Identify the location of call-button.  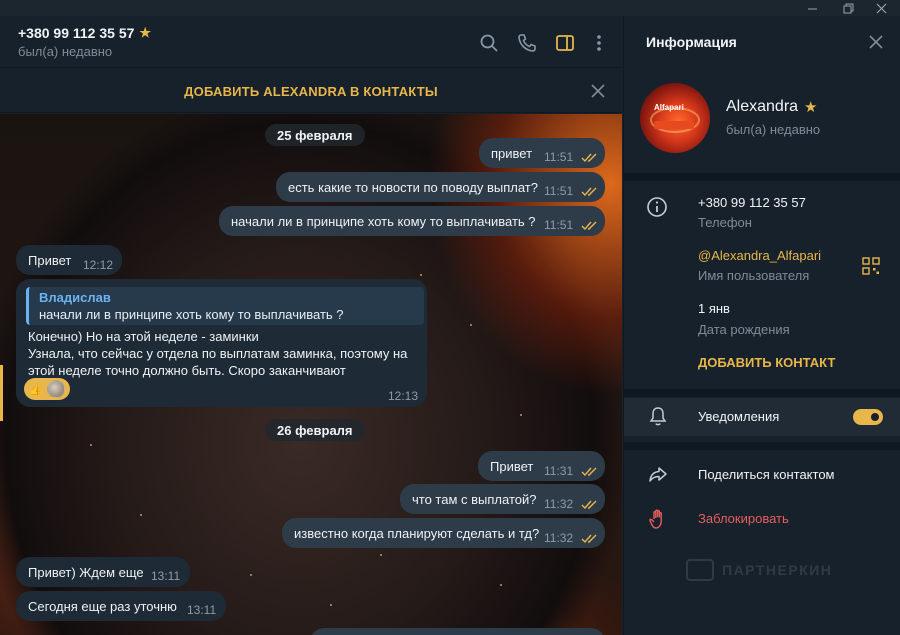
(527, 43).